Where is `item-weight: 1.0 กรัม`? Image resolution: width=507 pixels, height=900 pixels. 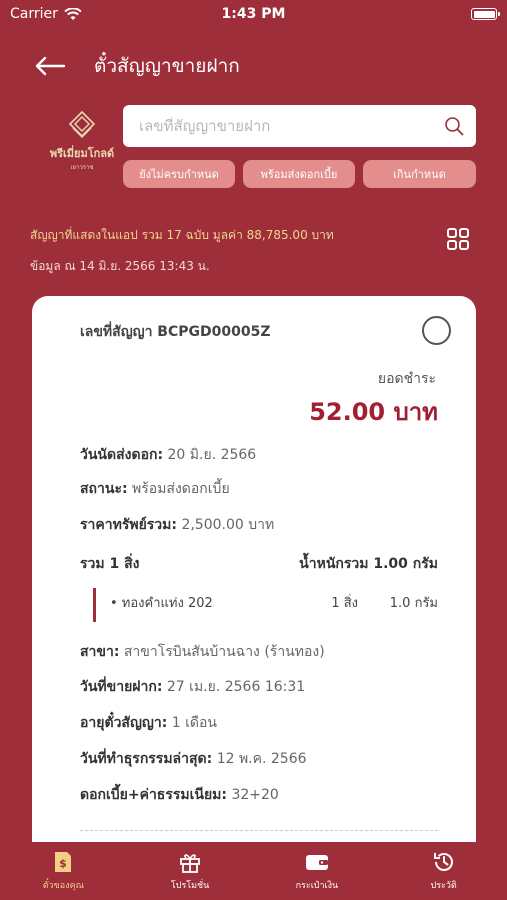
item-weight: 1.0 กรัม is located at coordinates (413, 603).